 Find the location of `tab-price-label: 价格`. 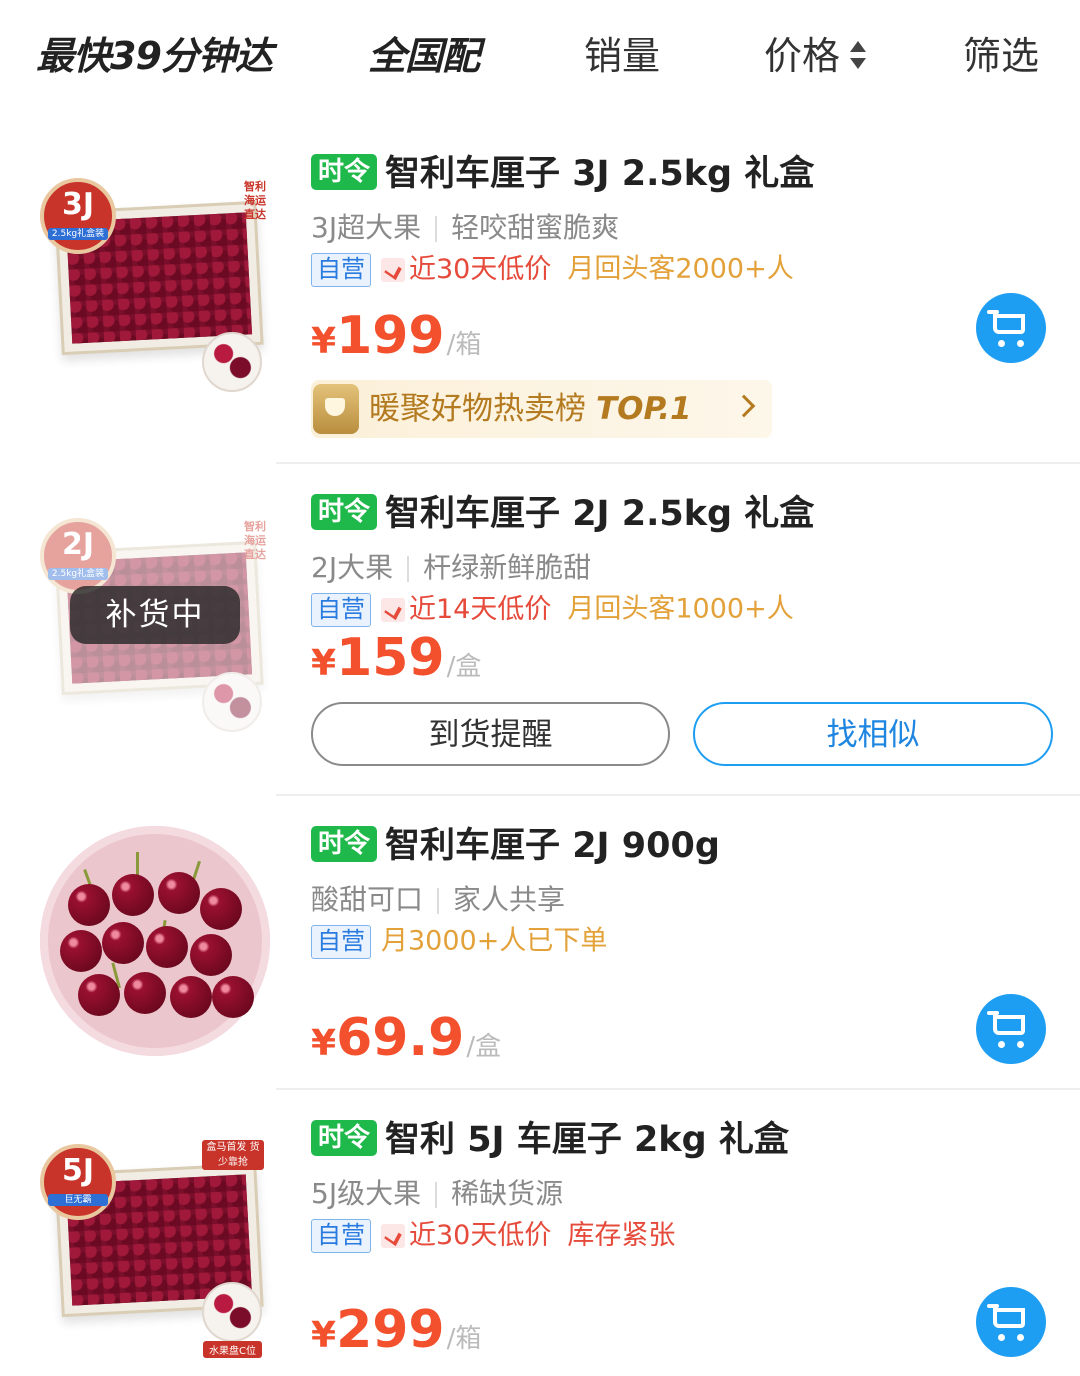

tab-price-label: 价格 is located at coordinates (802, 56).